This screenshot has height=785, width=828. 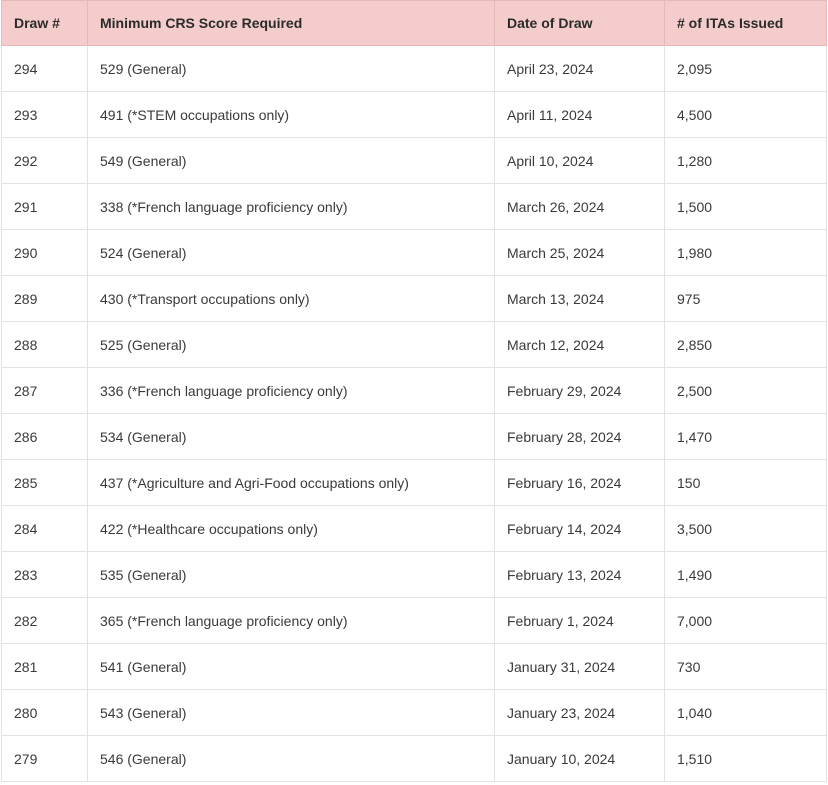 What do you see at coordinates (745, 344) in the screenshot?
I see `itas-issued-cell: 2,850` at bounding box center [745, 344].